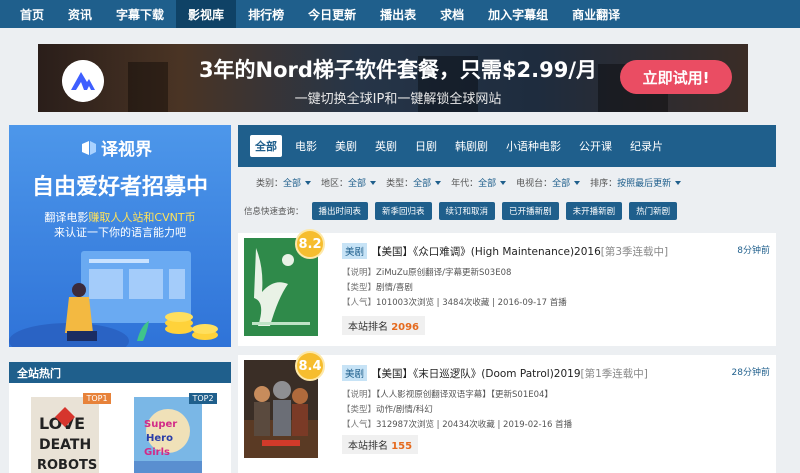 This screenshot has width=800, height=473. Describe the element at coordinates (113, 299) in the screenshot. I see `promo-illustration` at that location.